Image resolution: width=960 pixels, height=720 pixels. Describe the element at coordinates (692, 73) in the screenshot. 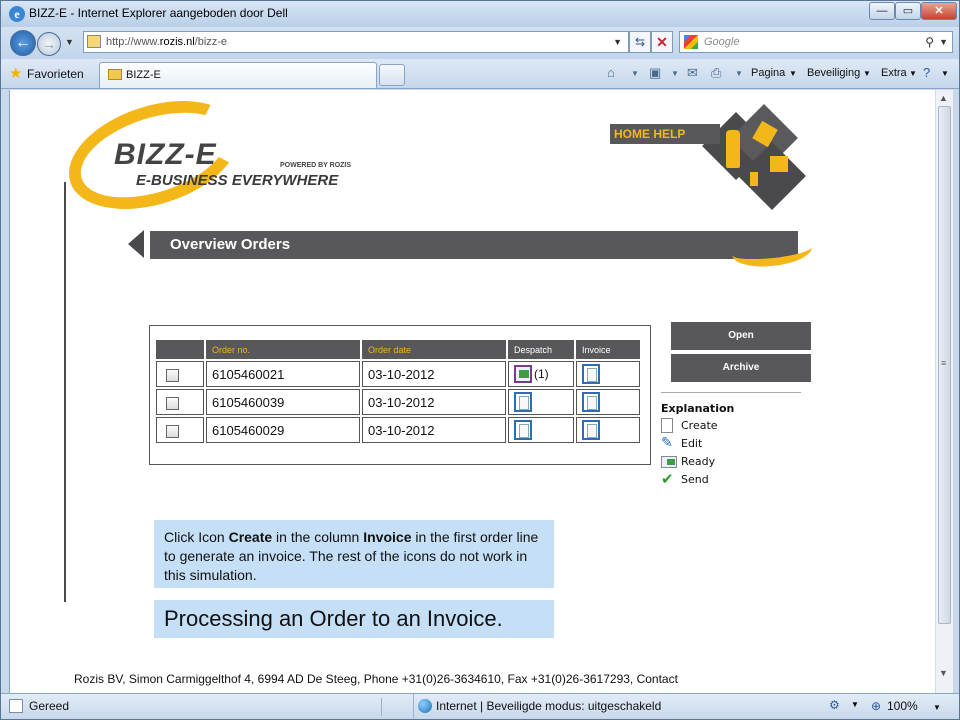

I see `mail-icon: ✉` at that location.